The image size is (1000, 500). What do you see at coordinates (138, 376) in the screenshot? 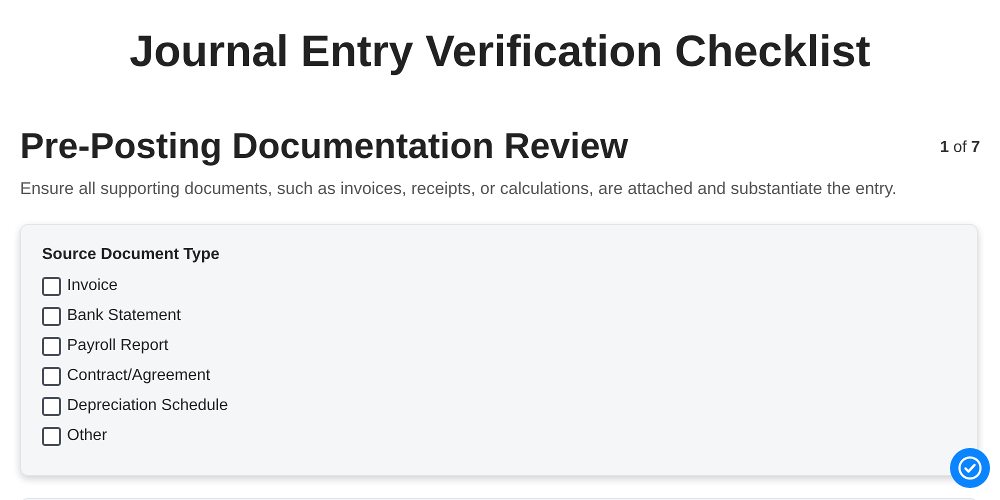
I see `option-label: Contract/Agreement` at bounding box center [138, 376].